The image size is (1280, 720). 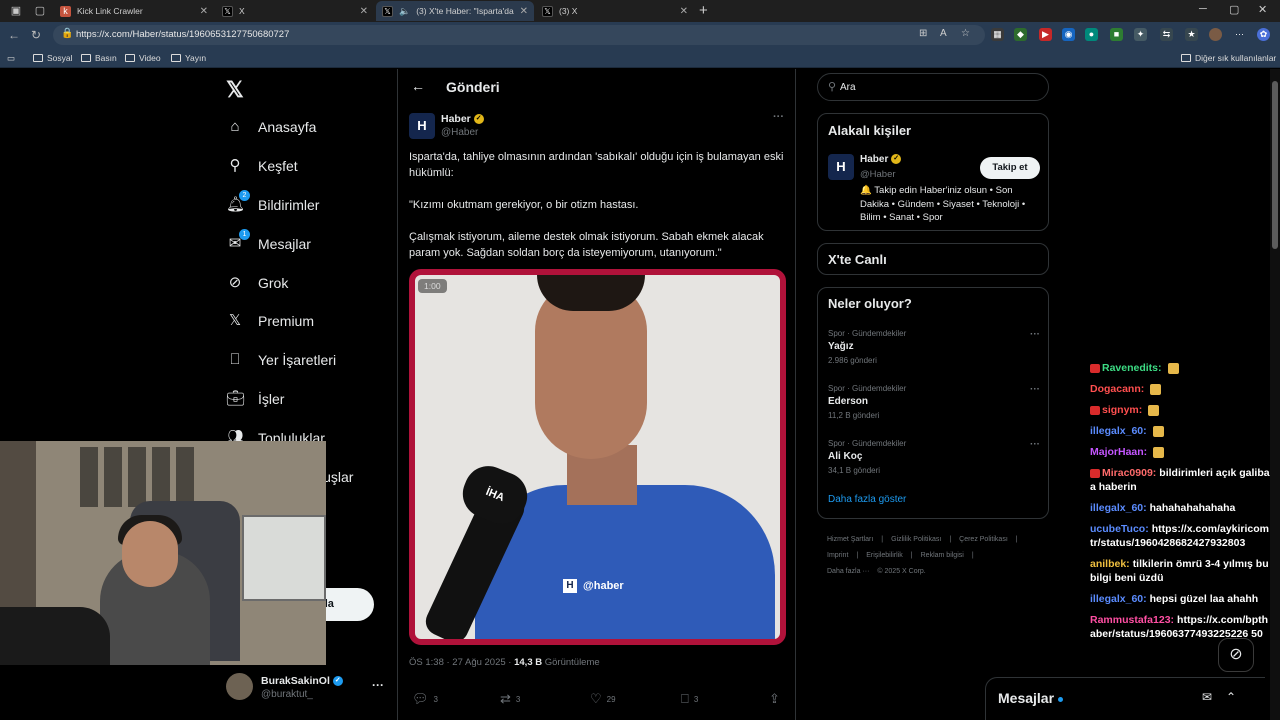 I want to click on page-scrollbar, so click(x=1275, y=394).